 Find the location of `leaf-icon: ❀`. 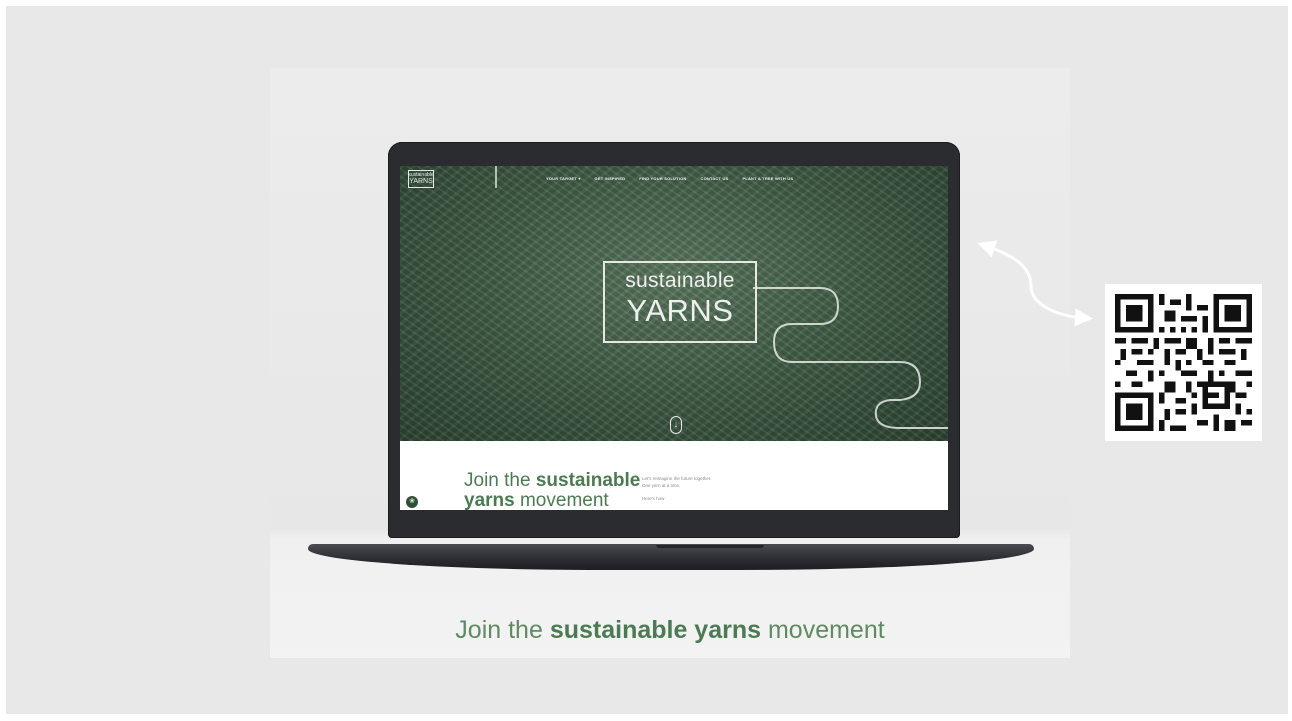

leaf-icon: ❀ is located at coordinates (412, 502).